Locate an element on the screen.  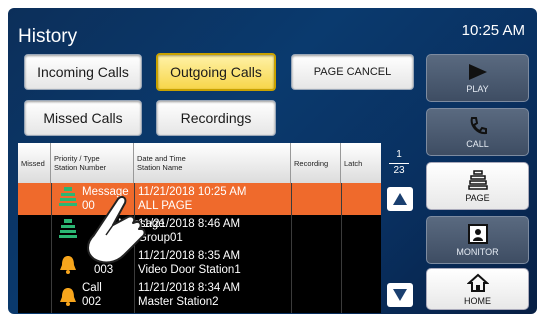
tab-incoming-calls: Incoming Calls is located at coordinates (83, 72).